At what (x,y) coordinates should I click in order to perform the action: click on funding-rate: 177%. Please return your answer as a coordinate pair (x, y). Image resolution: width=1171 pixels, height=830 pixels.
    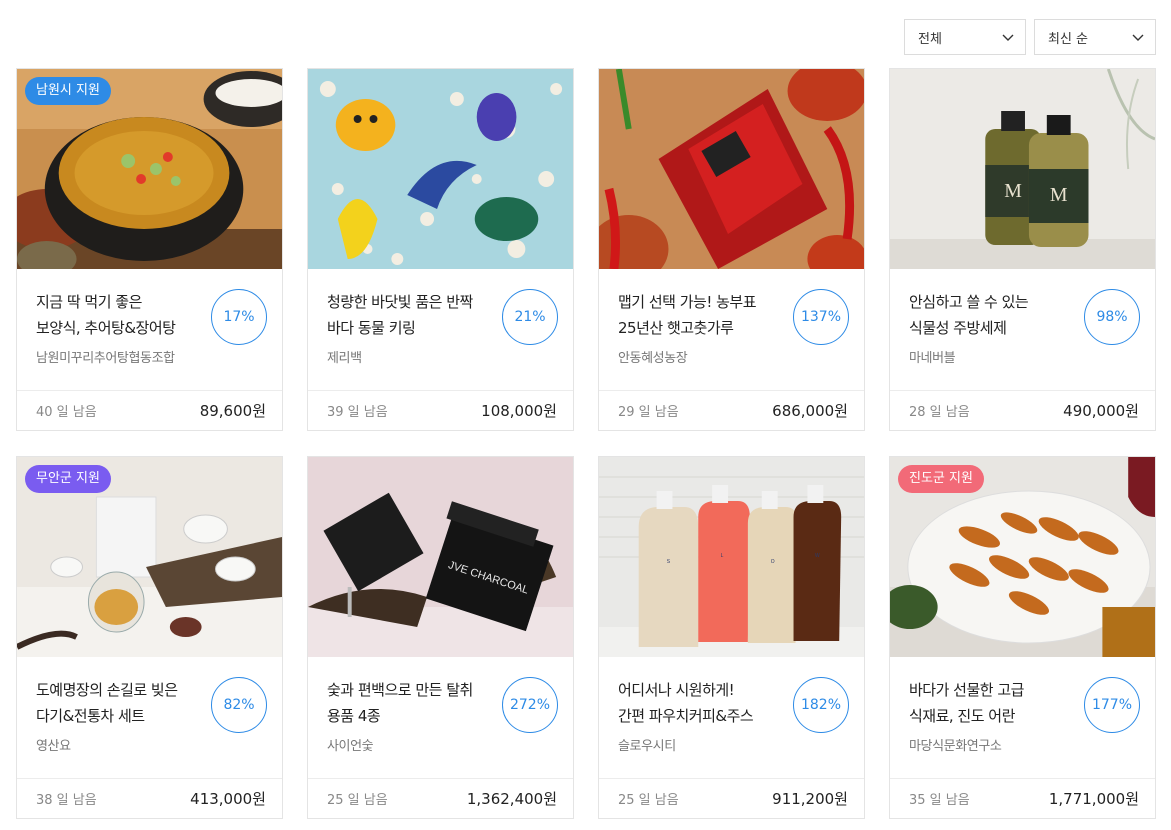
    Looking at the image, I should click on (1112, 705).